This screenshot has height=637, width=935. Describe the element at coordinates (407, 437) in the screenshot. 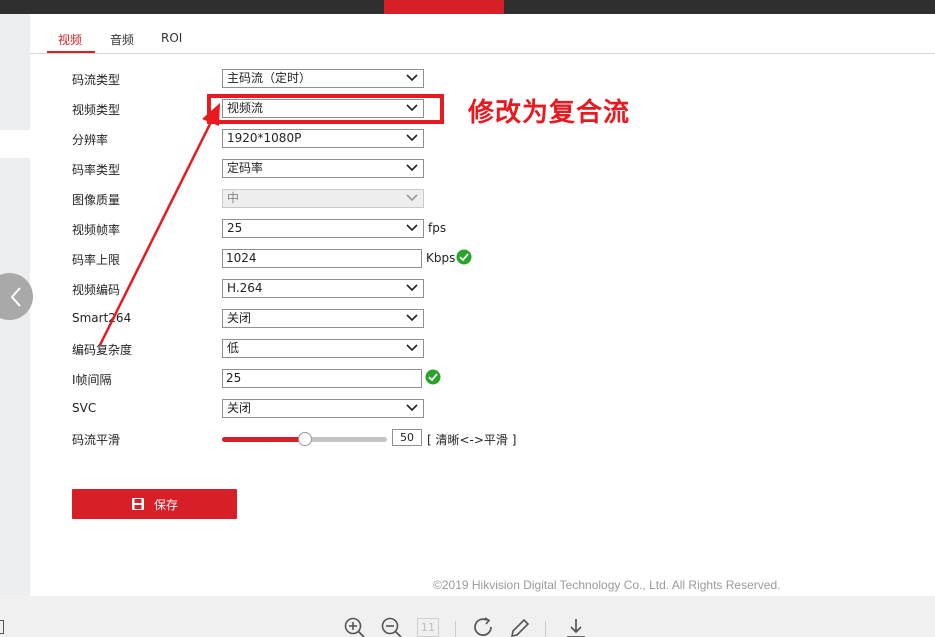

I see `smoothing-value-input: 50` at that location.